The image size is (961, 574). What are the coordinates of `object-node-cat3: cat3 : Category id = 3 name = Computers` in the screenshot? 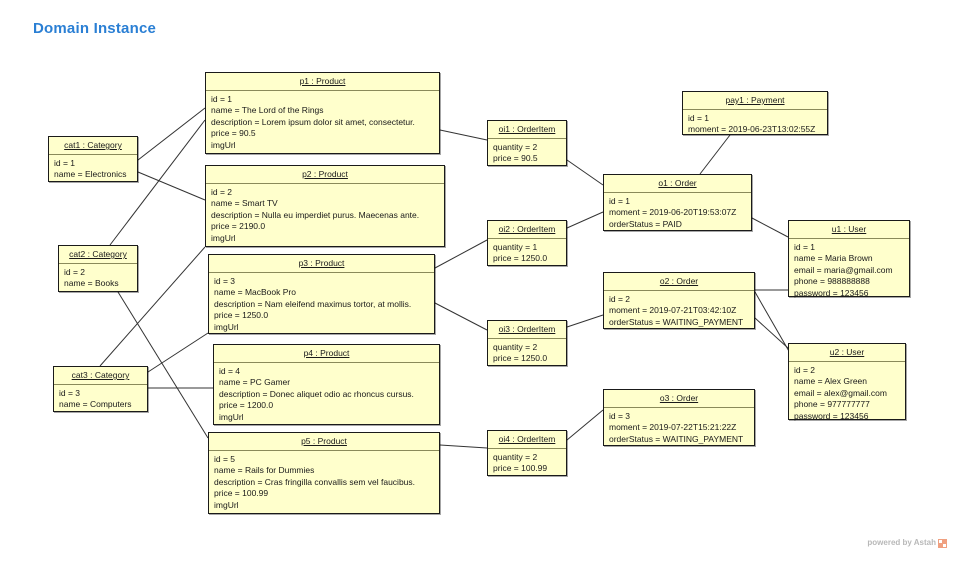 It's located at (100, 389).